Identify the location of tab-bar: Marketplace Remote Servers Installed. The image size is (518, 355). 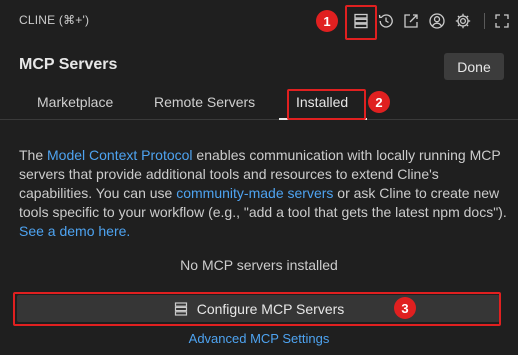
(259, 103).